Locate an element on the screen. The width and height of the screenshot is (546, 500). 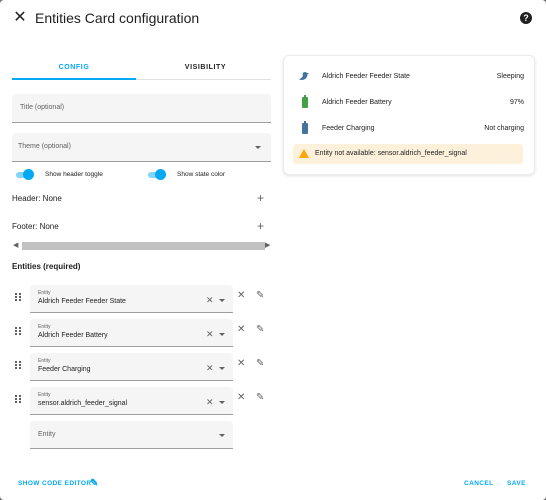
entity-value: Feeder Charging is located at coordinates (64, 369).